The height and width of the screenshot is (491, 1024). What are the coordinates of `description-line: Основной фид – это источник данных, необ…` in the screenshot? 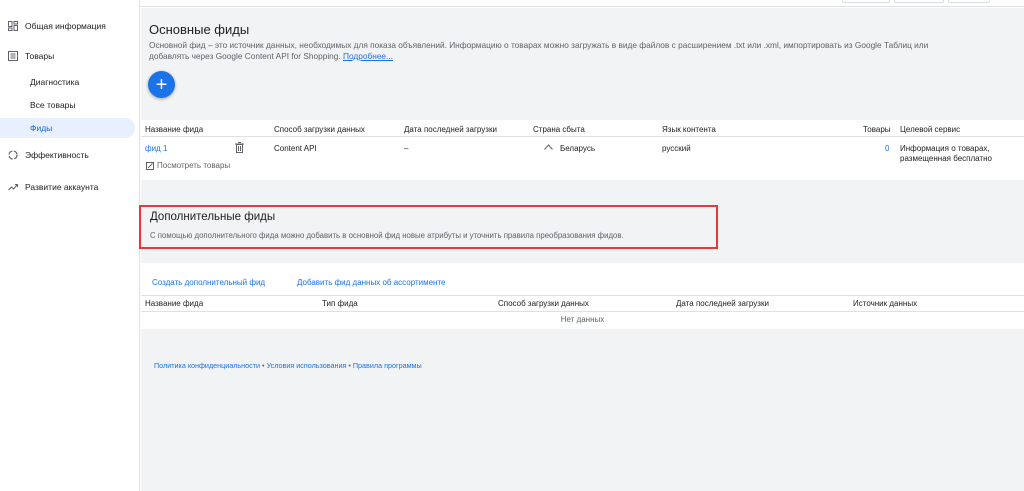 It's located at (539, 45).